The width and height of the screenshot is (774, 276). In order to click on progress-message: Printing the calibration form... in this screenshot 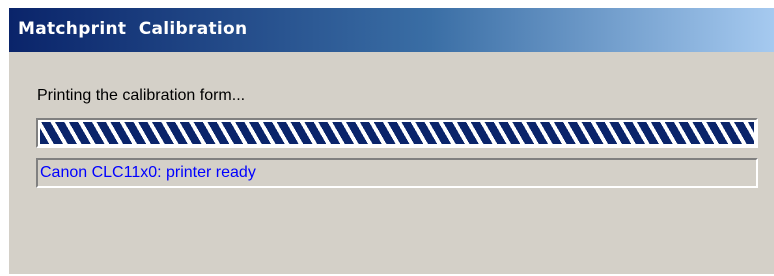, I will do `click(141, 95)`.